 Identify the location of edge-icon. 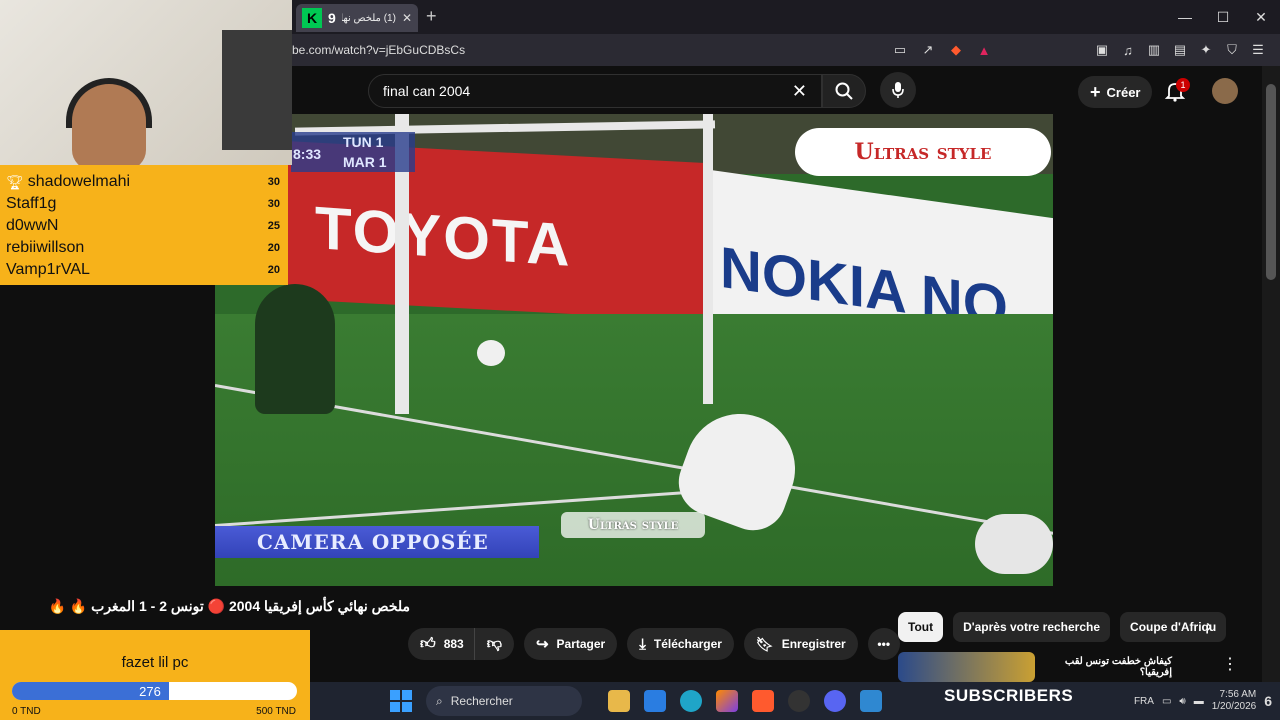
(691, 701).